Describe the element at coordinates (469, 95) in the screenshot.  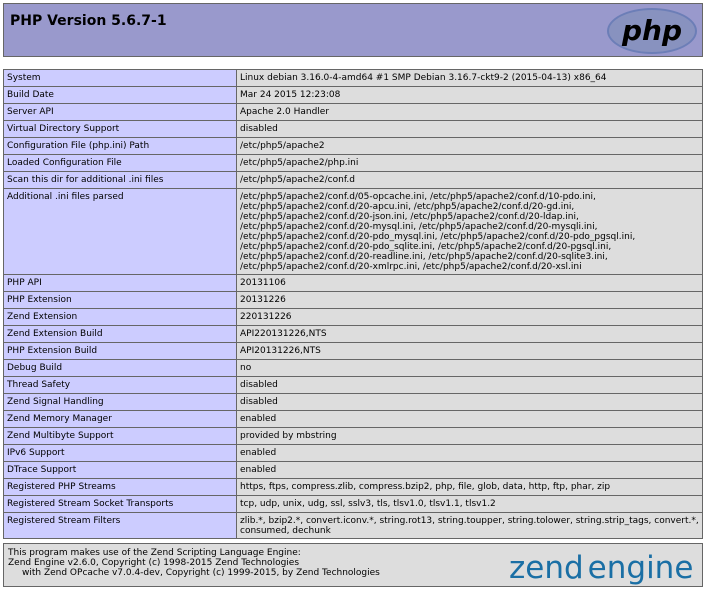
I see `row-value: Mar 24 2015 12:23:08` at that location.